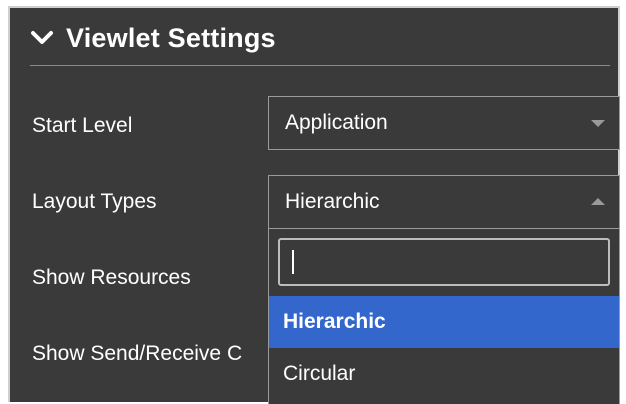 The width and height of the screenshot is (626, 404). I want to click on panel-header: Viewlet Settings, so click(153, 38).